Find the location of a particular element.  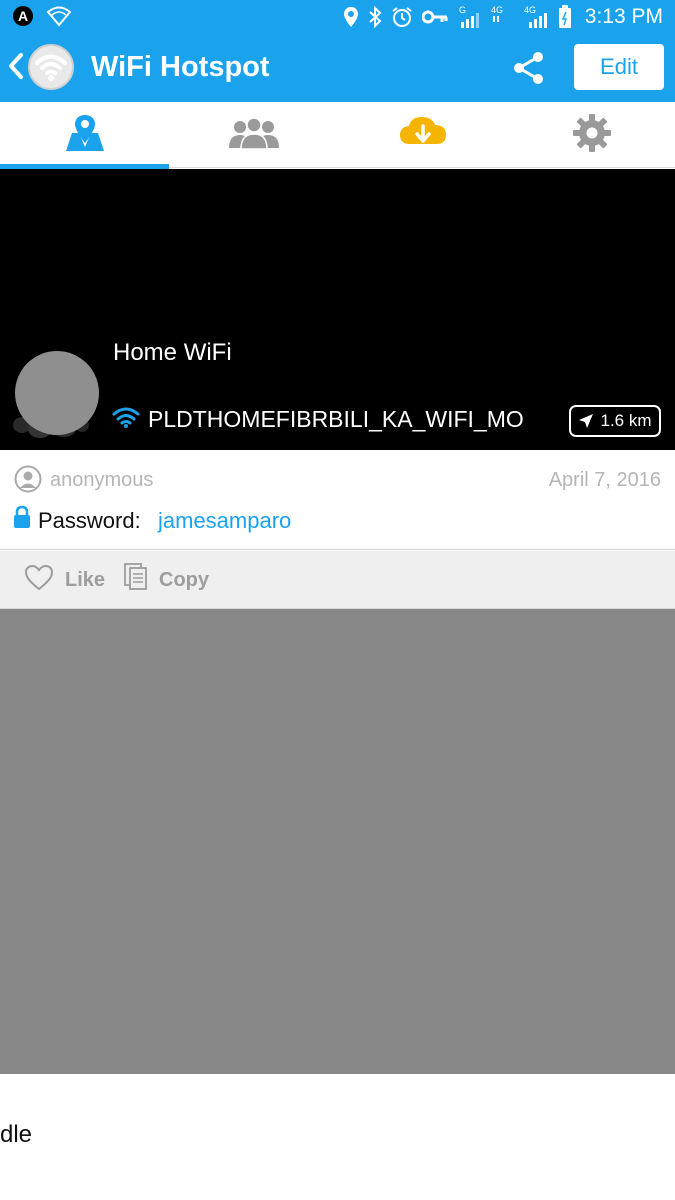

ssid-row: PLDTHOMEFIBRBILI_KA_WIFI_MO is located at coordinates (318, 419).